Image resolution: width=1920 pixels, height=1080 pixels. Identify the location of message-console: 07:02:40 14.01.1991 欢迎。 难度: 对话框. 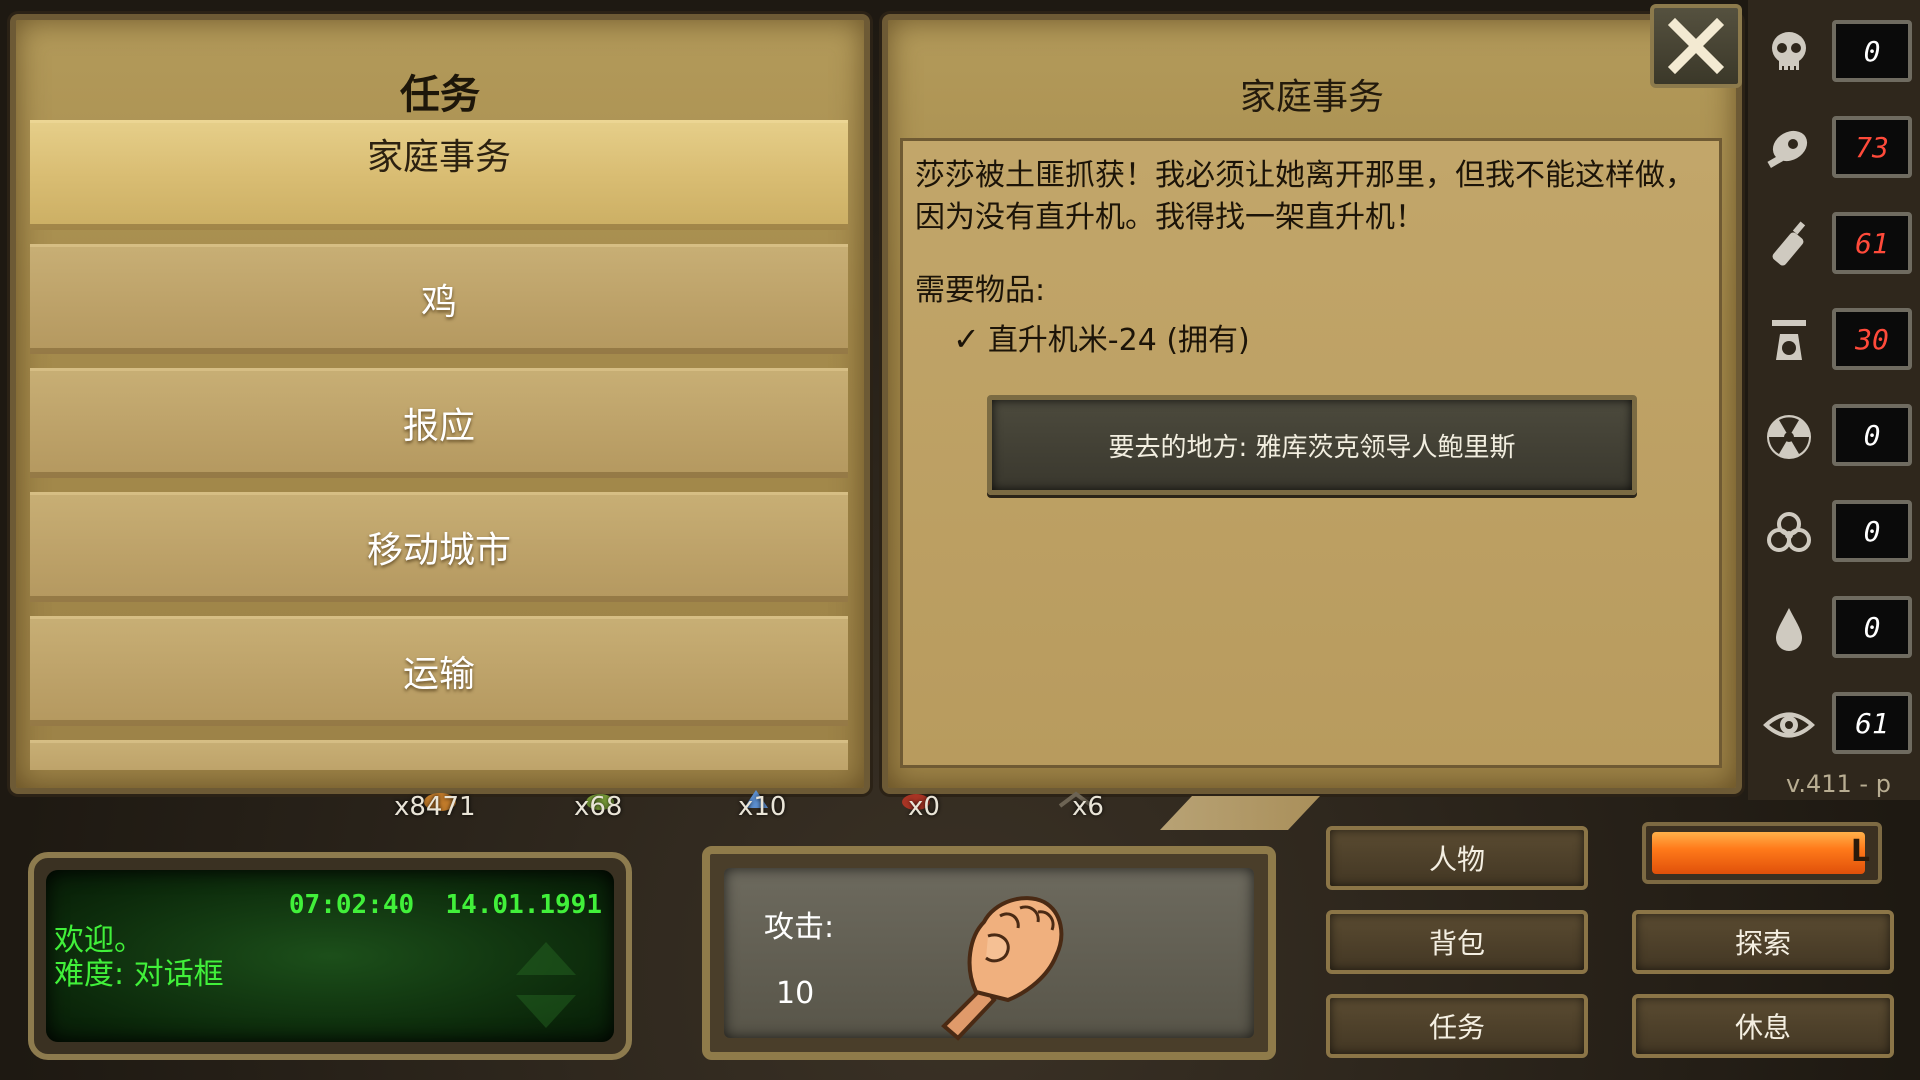
(330, 956).